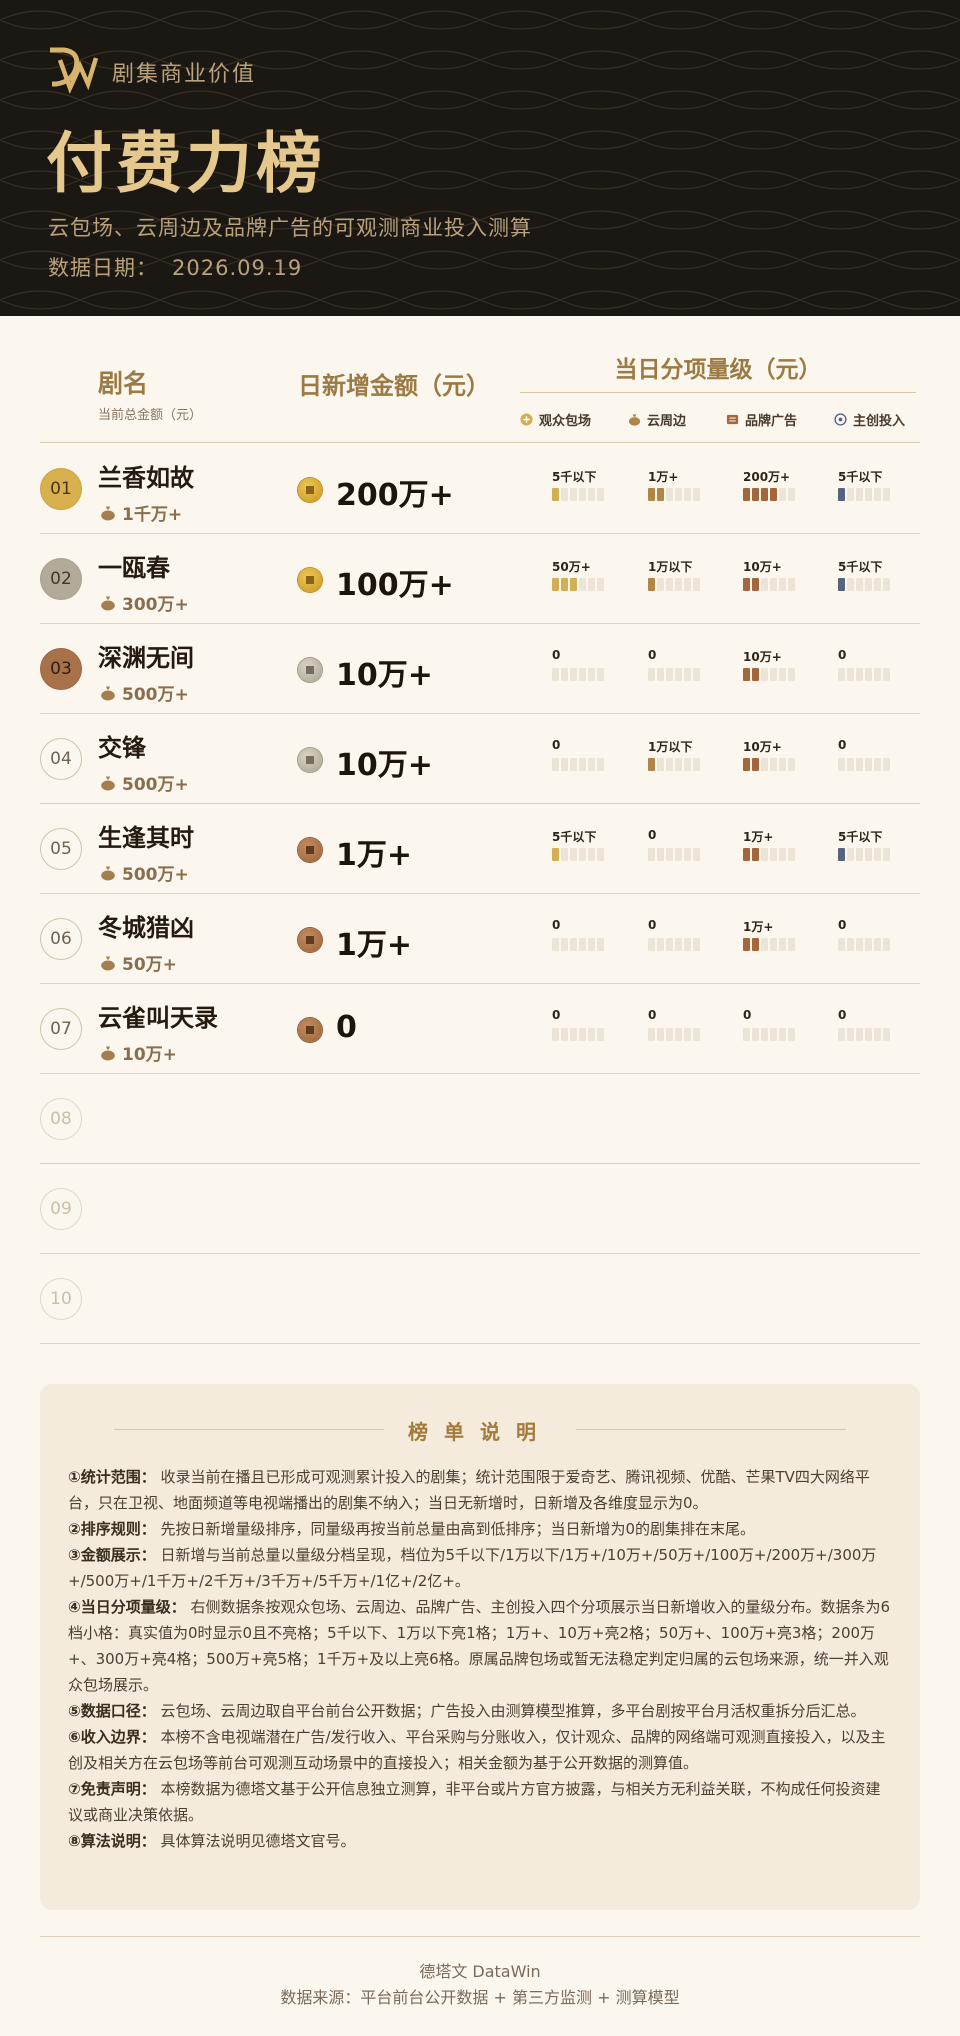 The width and height of the screenshot is (960, 2036). I want to click on datawin-logo-icon, so click(74, 70).